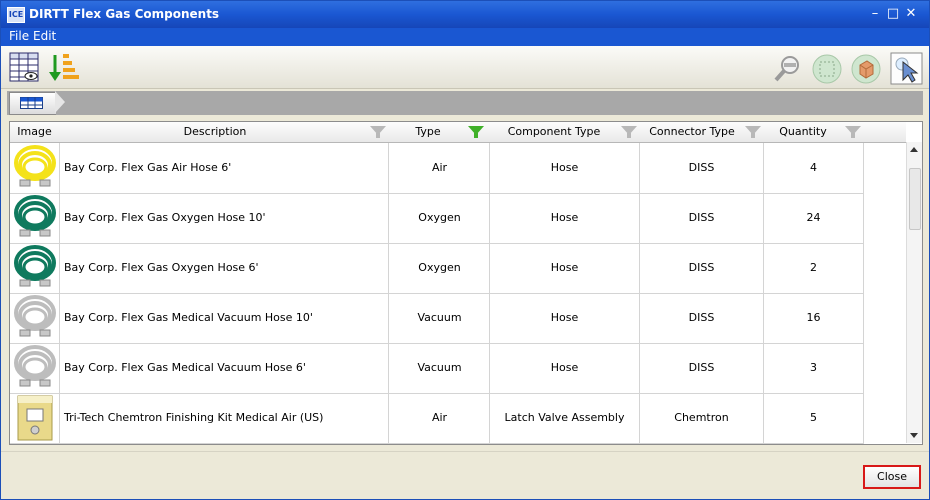 The width and height of the screenshot is (930, 500). What do you see at coordinates (827, 69) in the screenshot?
I see `select-box-icon` at bounding box center [827, 69].